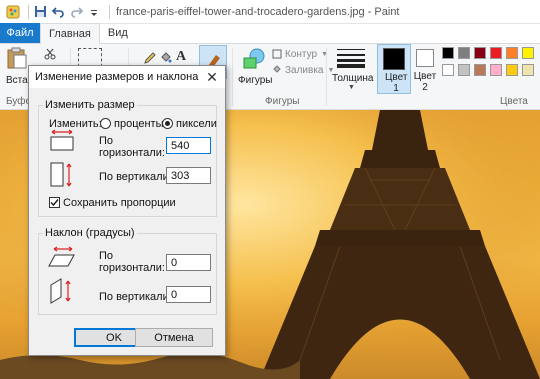  What do you see at coordinates (118, 33) in the screenshot?
I see `tab-view: Вид` at bounding box center [118, 33].